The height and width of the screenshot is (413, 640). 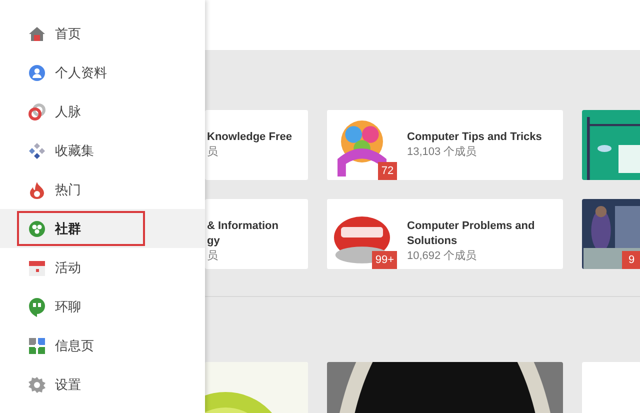 What do you see at coordinates (442, 256) in the screenshot?
I see `member-count: 10,692 个成员` at bounding box center [442, 256].